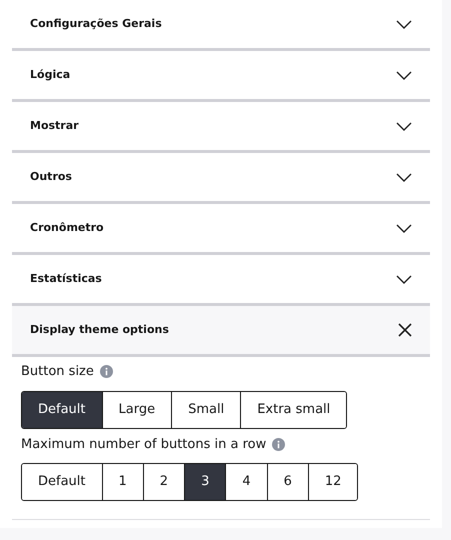  What do you see at coordinates (293, 410) in the screenshot?
I see `segment-option: Extra small` at bounding box center [293, 410].